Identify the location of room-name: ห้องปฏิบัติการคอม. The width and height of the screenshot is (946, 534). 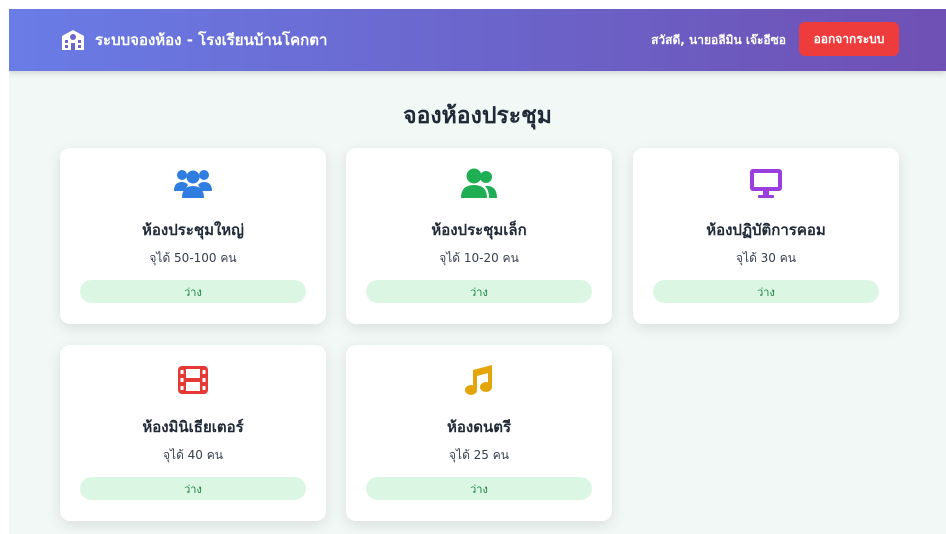
(766, 230).